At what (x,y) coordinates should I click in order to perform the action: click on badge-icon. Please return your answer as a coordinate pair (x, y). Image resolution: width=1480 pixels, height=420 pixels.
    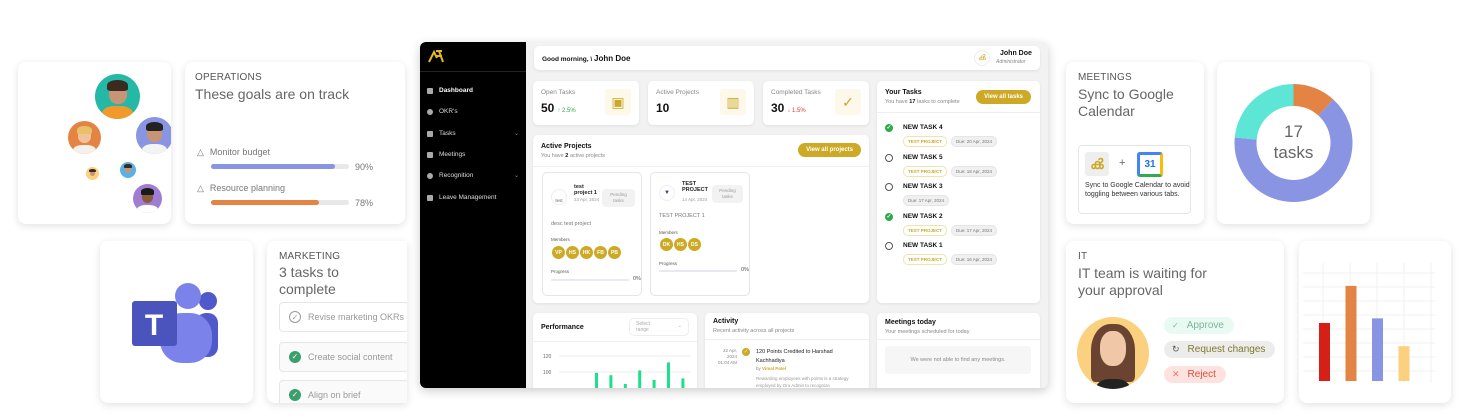
    Looking at the image, I should click on (430, 175).